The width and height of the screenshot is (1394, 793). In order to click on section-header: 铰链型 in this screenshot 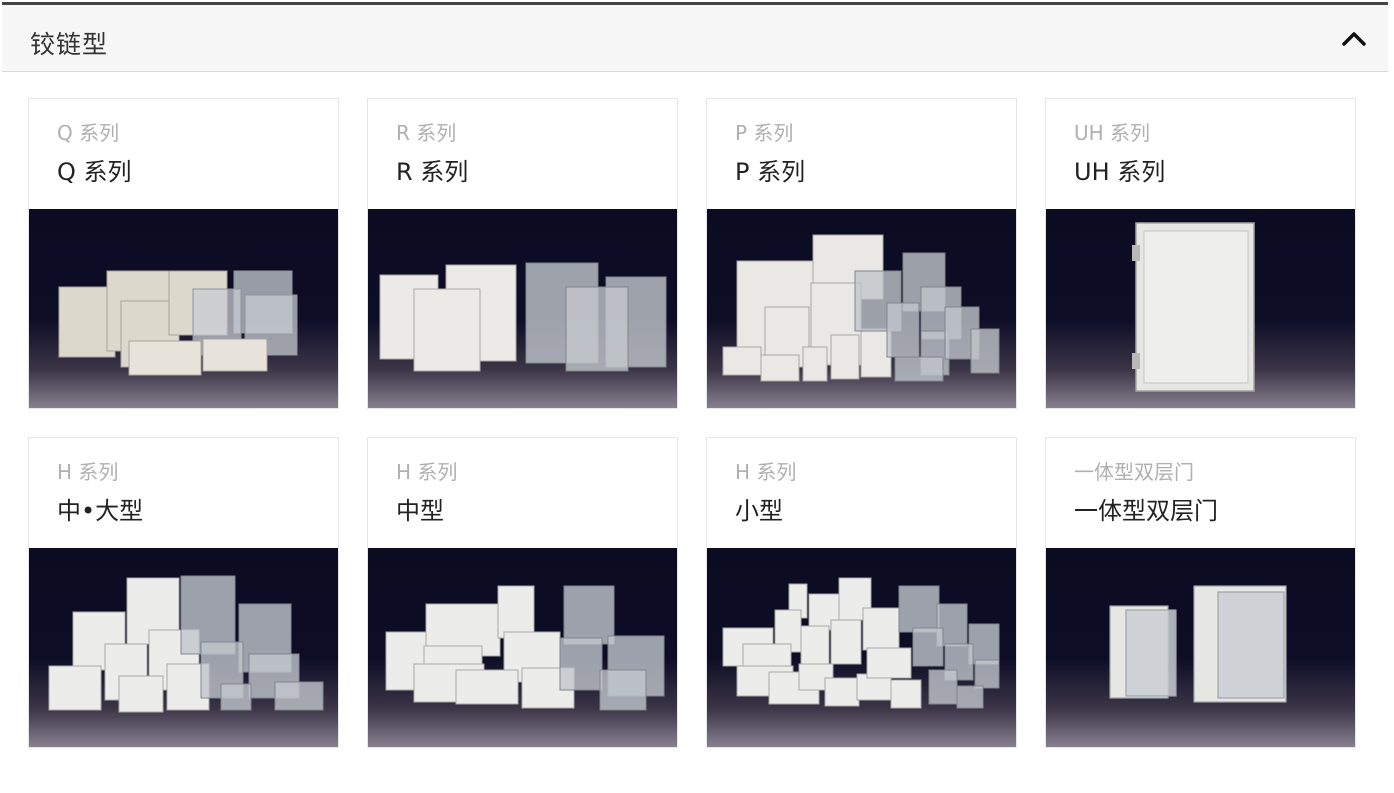, I will do `click(695, 37)`.